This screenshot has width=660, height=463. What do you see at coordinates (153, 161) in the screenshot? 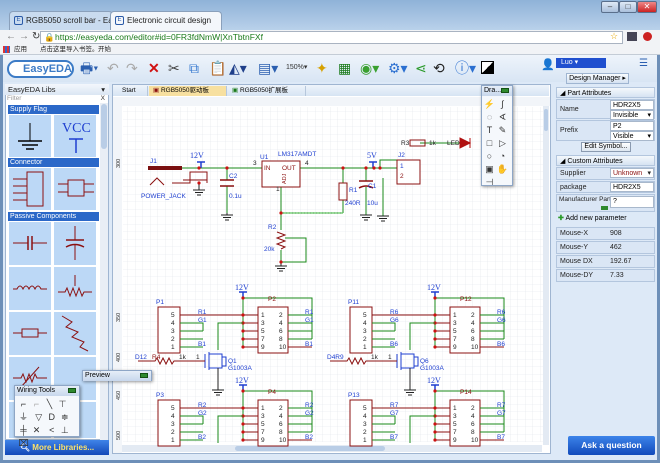
I see `label-j1: J1` at bounding box center [153, 161].